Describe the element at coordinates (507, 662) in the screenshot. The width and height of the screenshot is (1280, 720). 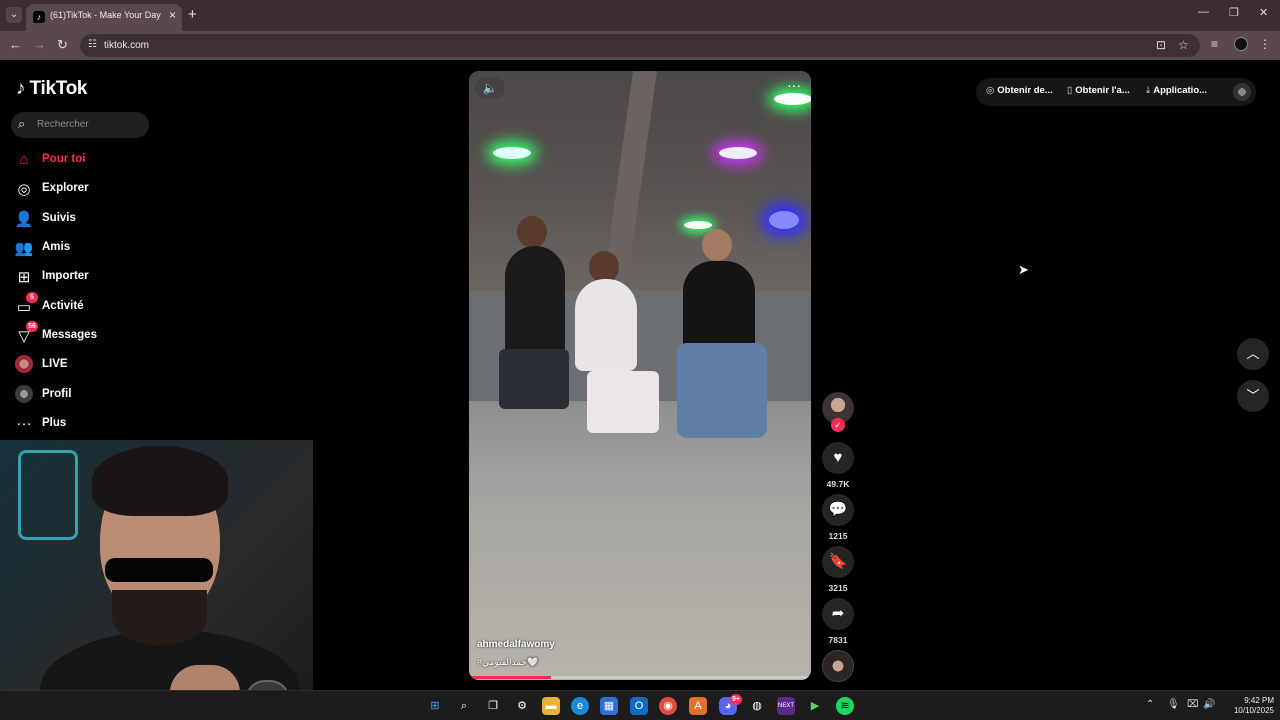
I see `video-caption: #حمدالفيومي🤍` at that location.